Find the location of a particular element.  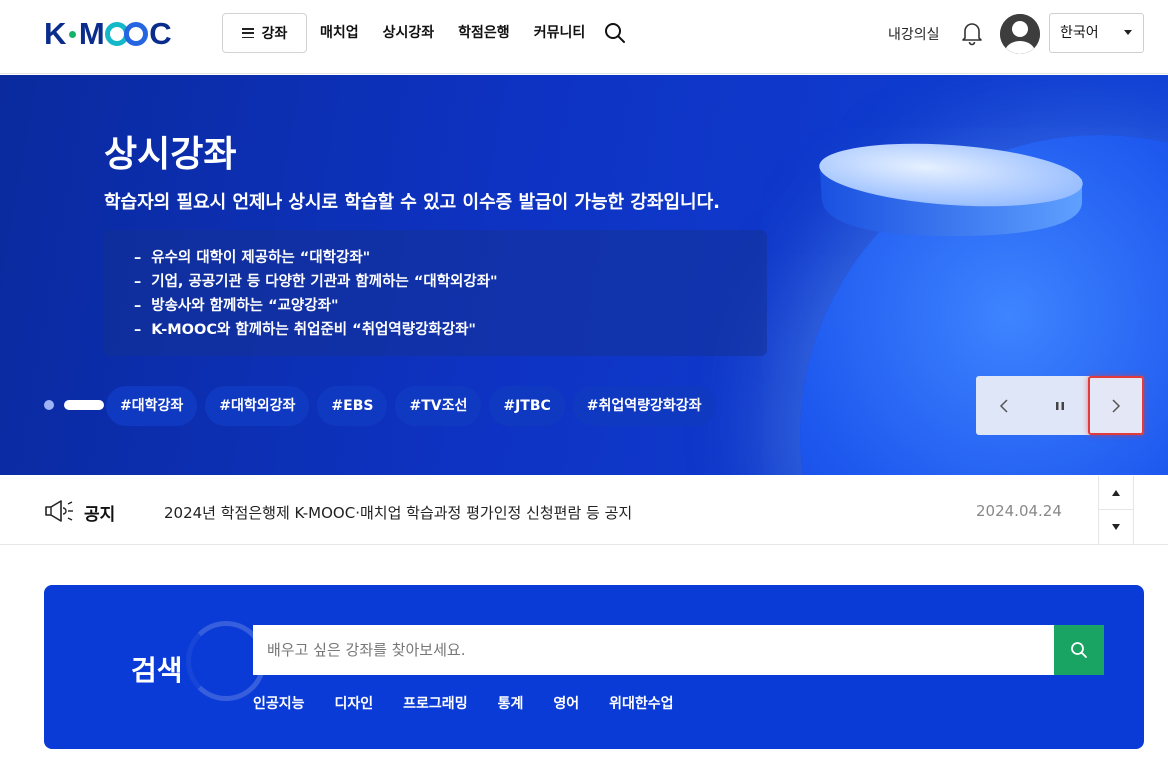

hero-feature-item: 기업, 공공기관 등 다양한 기관과 함께하는 “대학외강좌" is located at coordinates (450, 282).